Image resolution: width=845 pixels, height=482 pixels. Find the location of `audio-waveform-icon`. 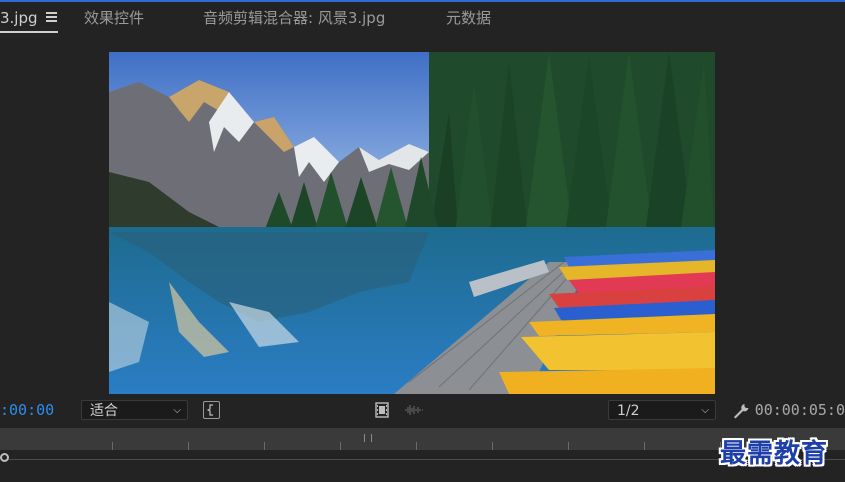

audio-waveform-icon is located at coordinates (414, 410).